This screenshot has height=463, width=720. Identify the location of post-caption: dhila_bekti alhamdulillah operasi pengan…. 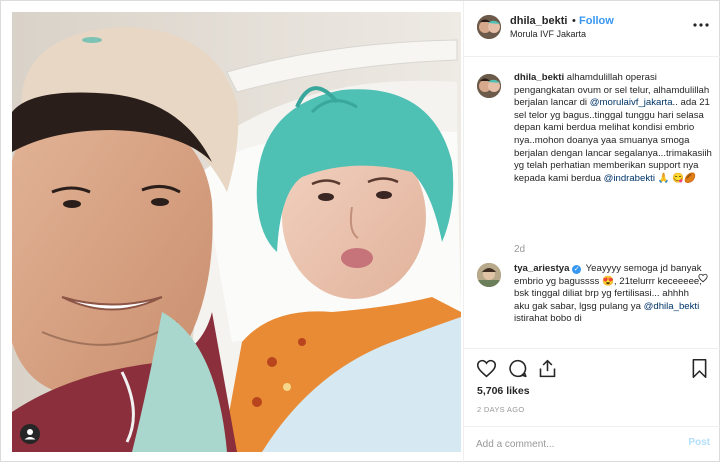
(614, 128).